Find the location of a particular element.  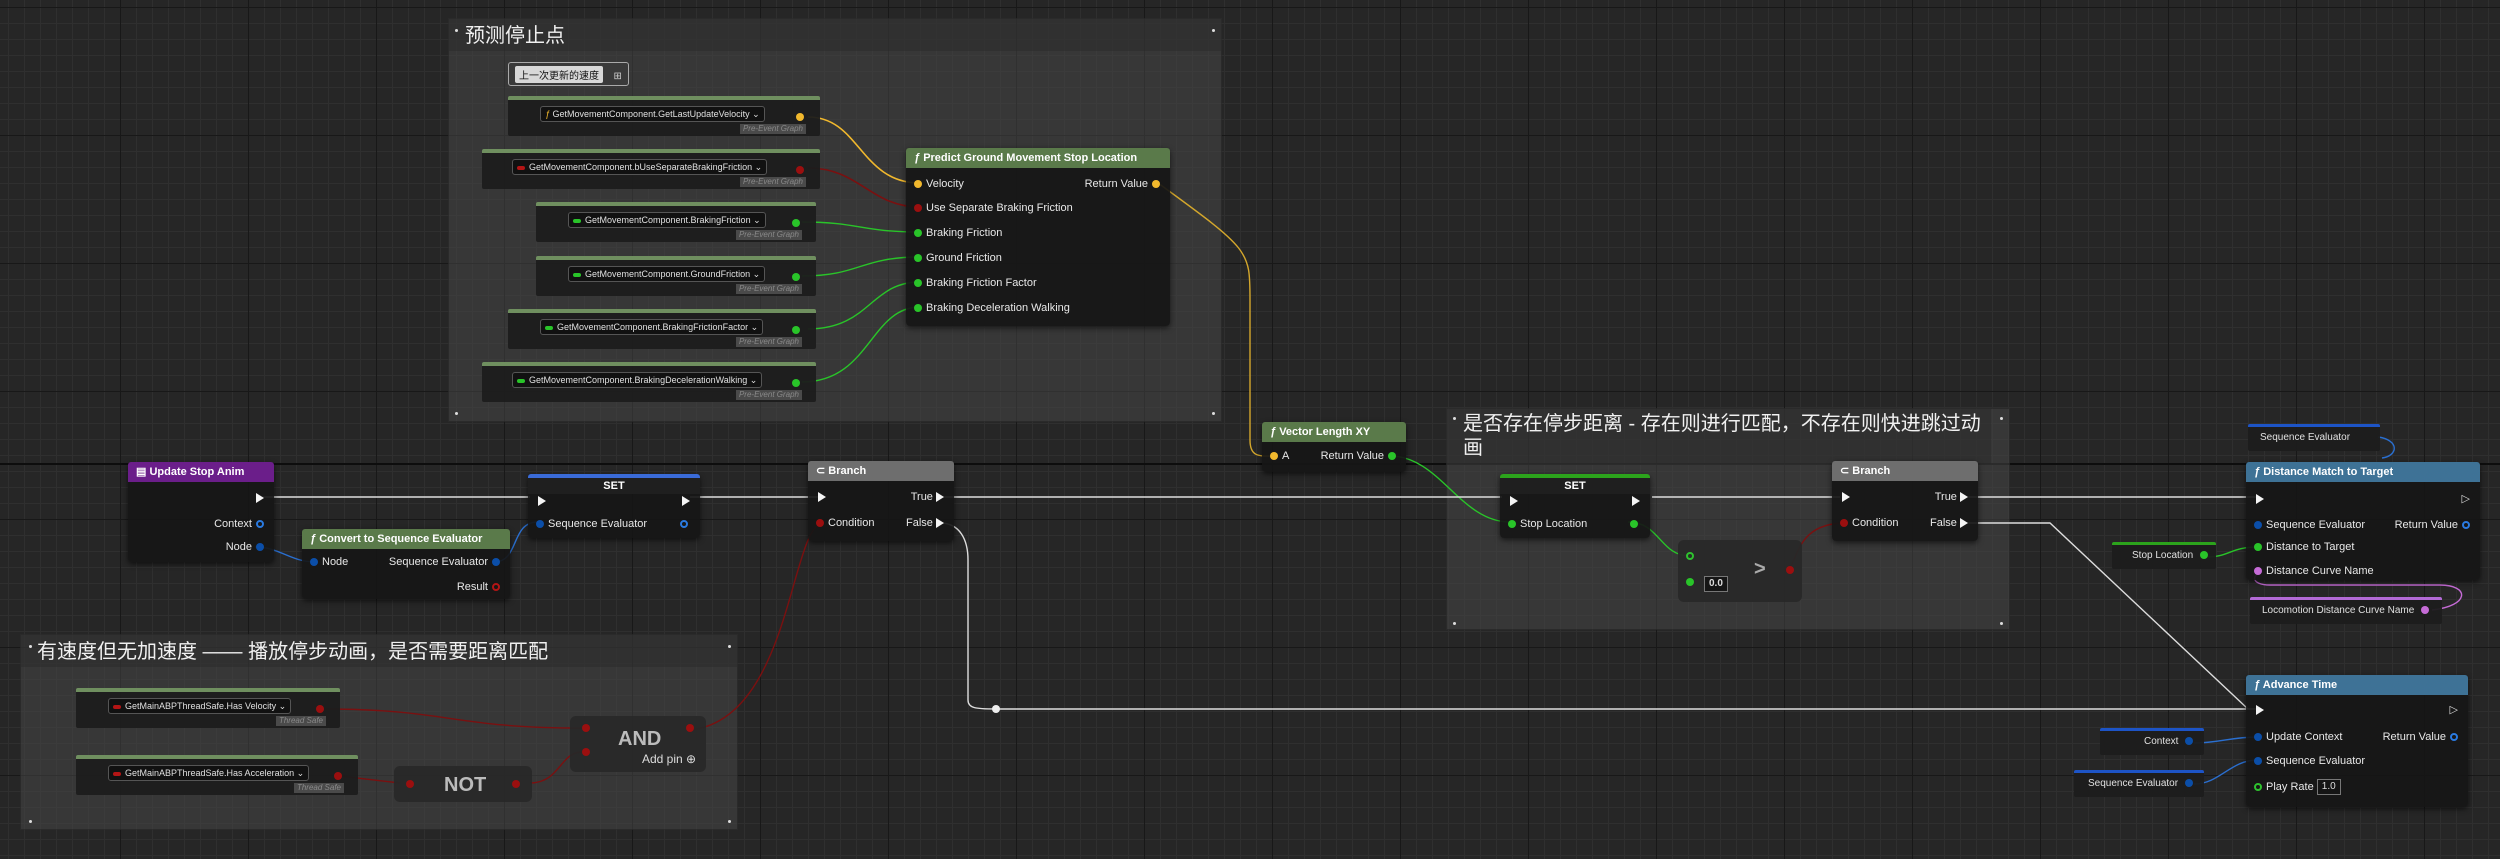

input-ground-friction: Ground Friction is located at coordinates (956, 258).